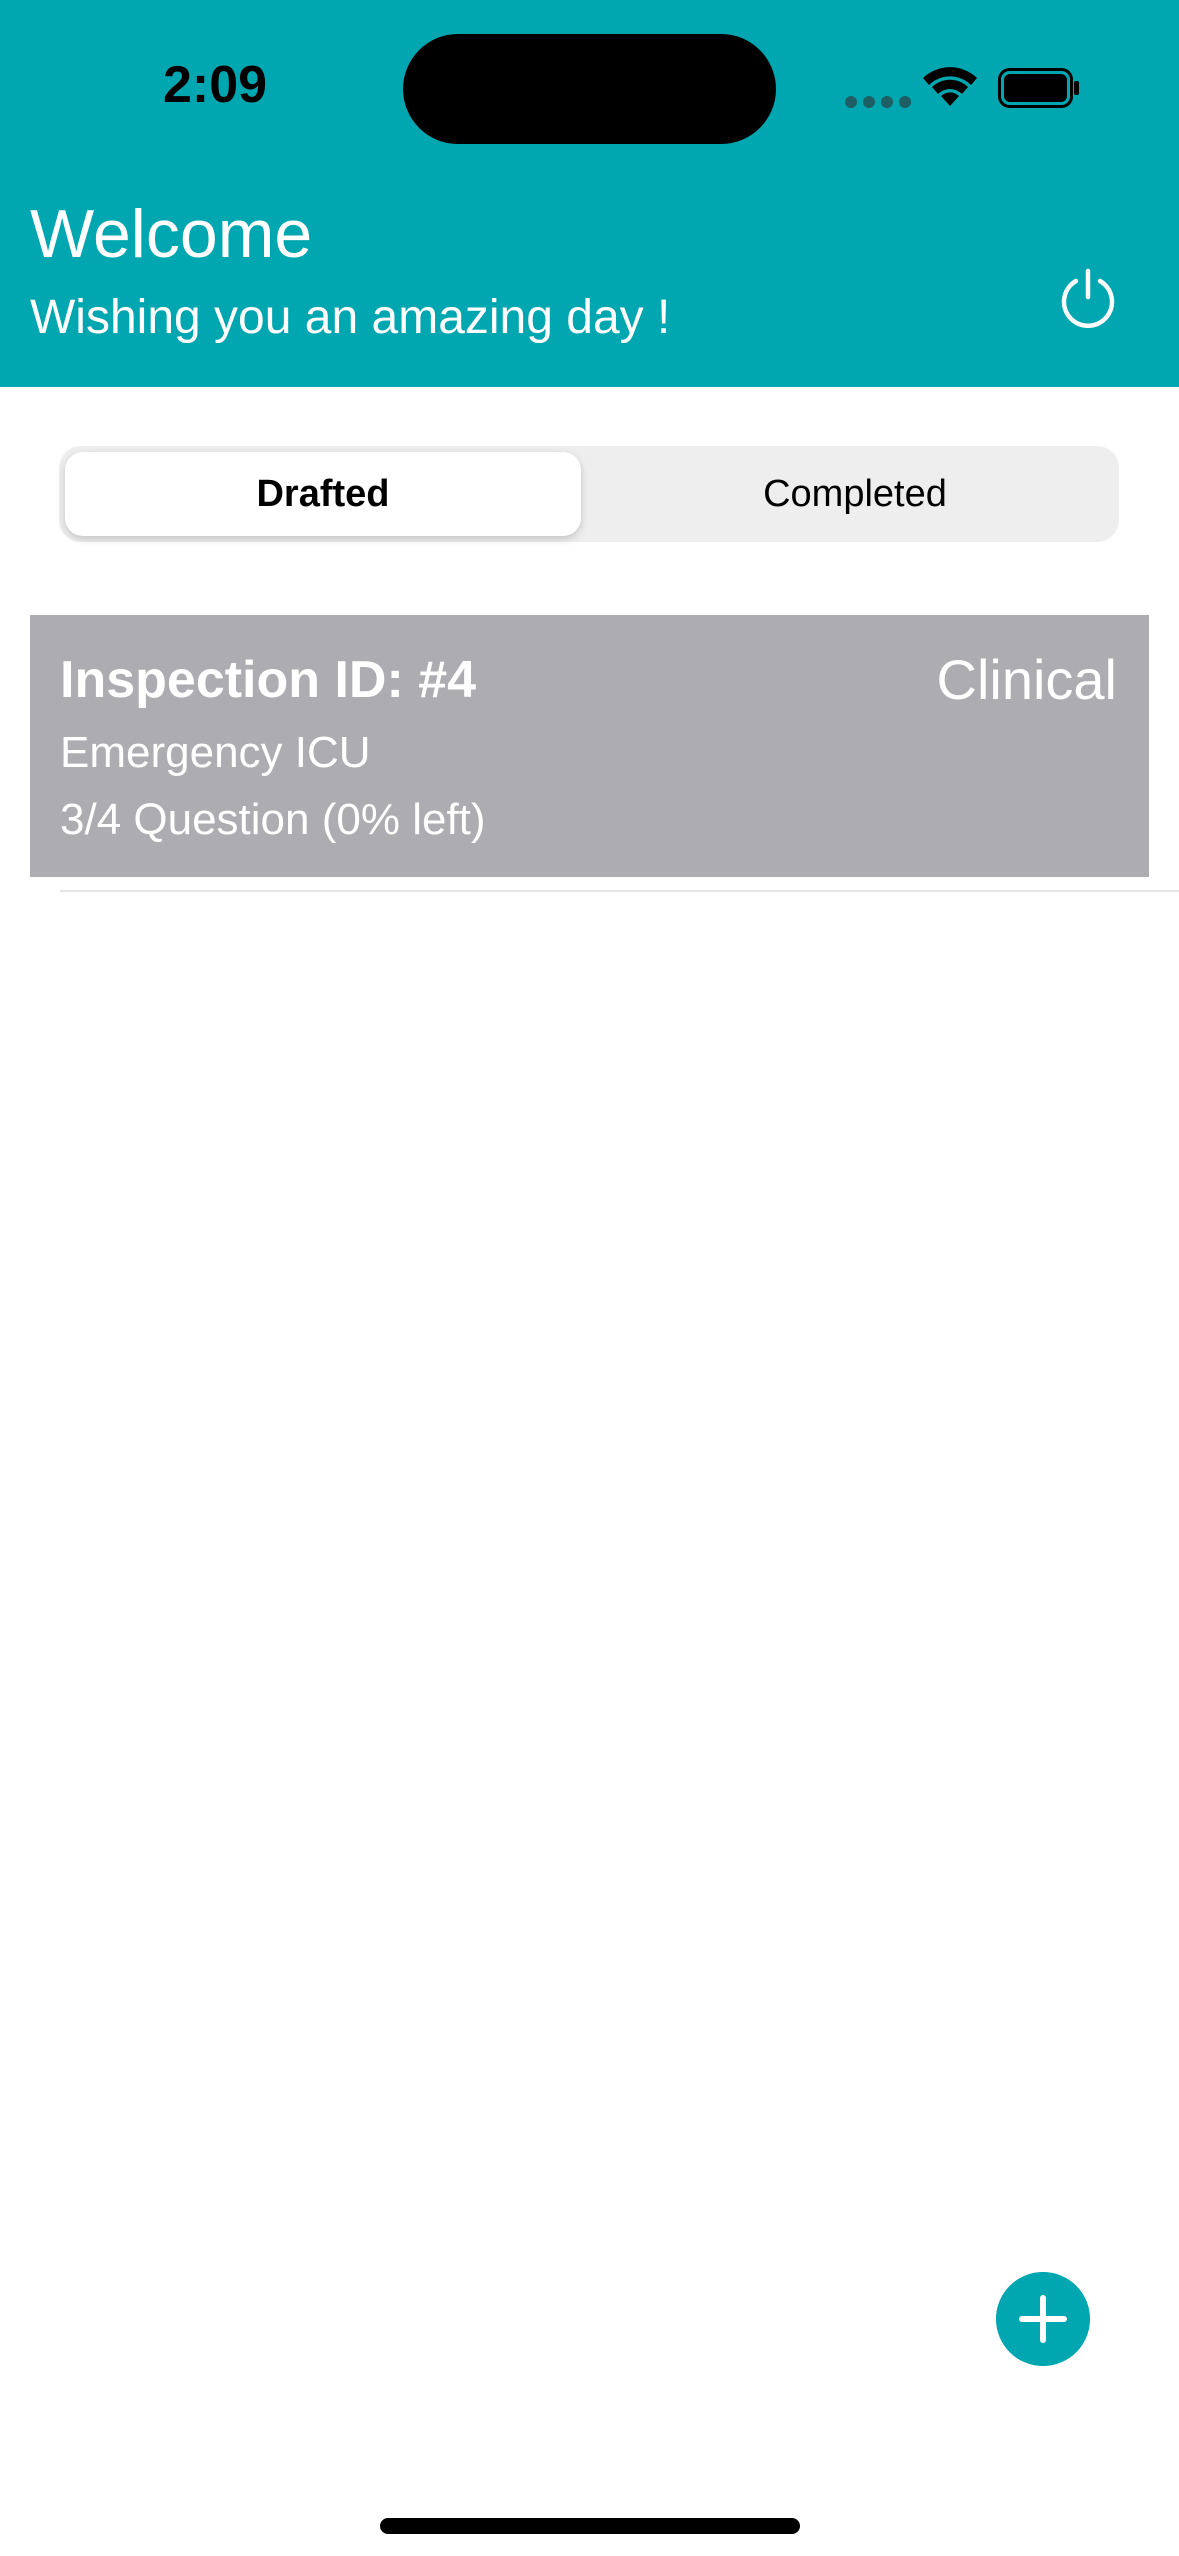 The width and height of the screenshot is (1179, 2556). I want to click on page-subtitle: Wishing you an amazing day !, so click(350, 317).